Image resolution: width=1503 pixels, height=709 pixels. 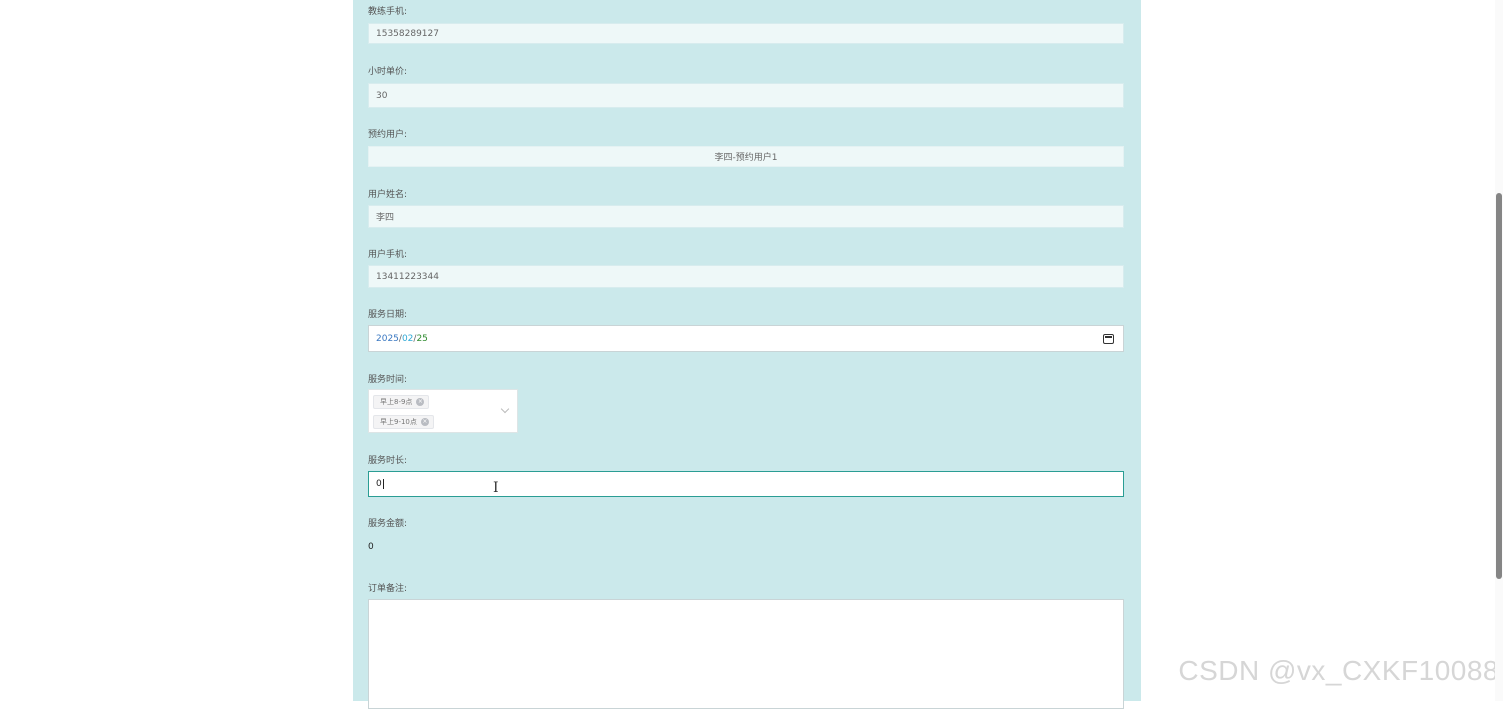 What do you see at coordinates (422, 338) in the screenshot?
I see `date-day: 25` at bounding box center [422, 338].